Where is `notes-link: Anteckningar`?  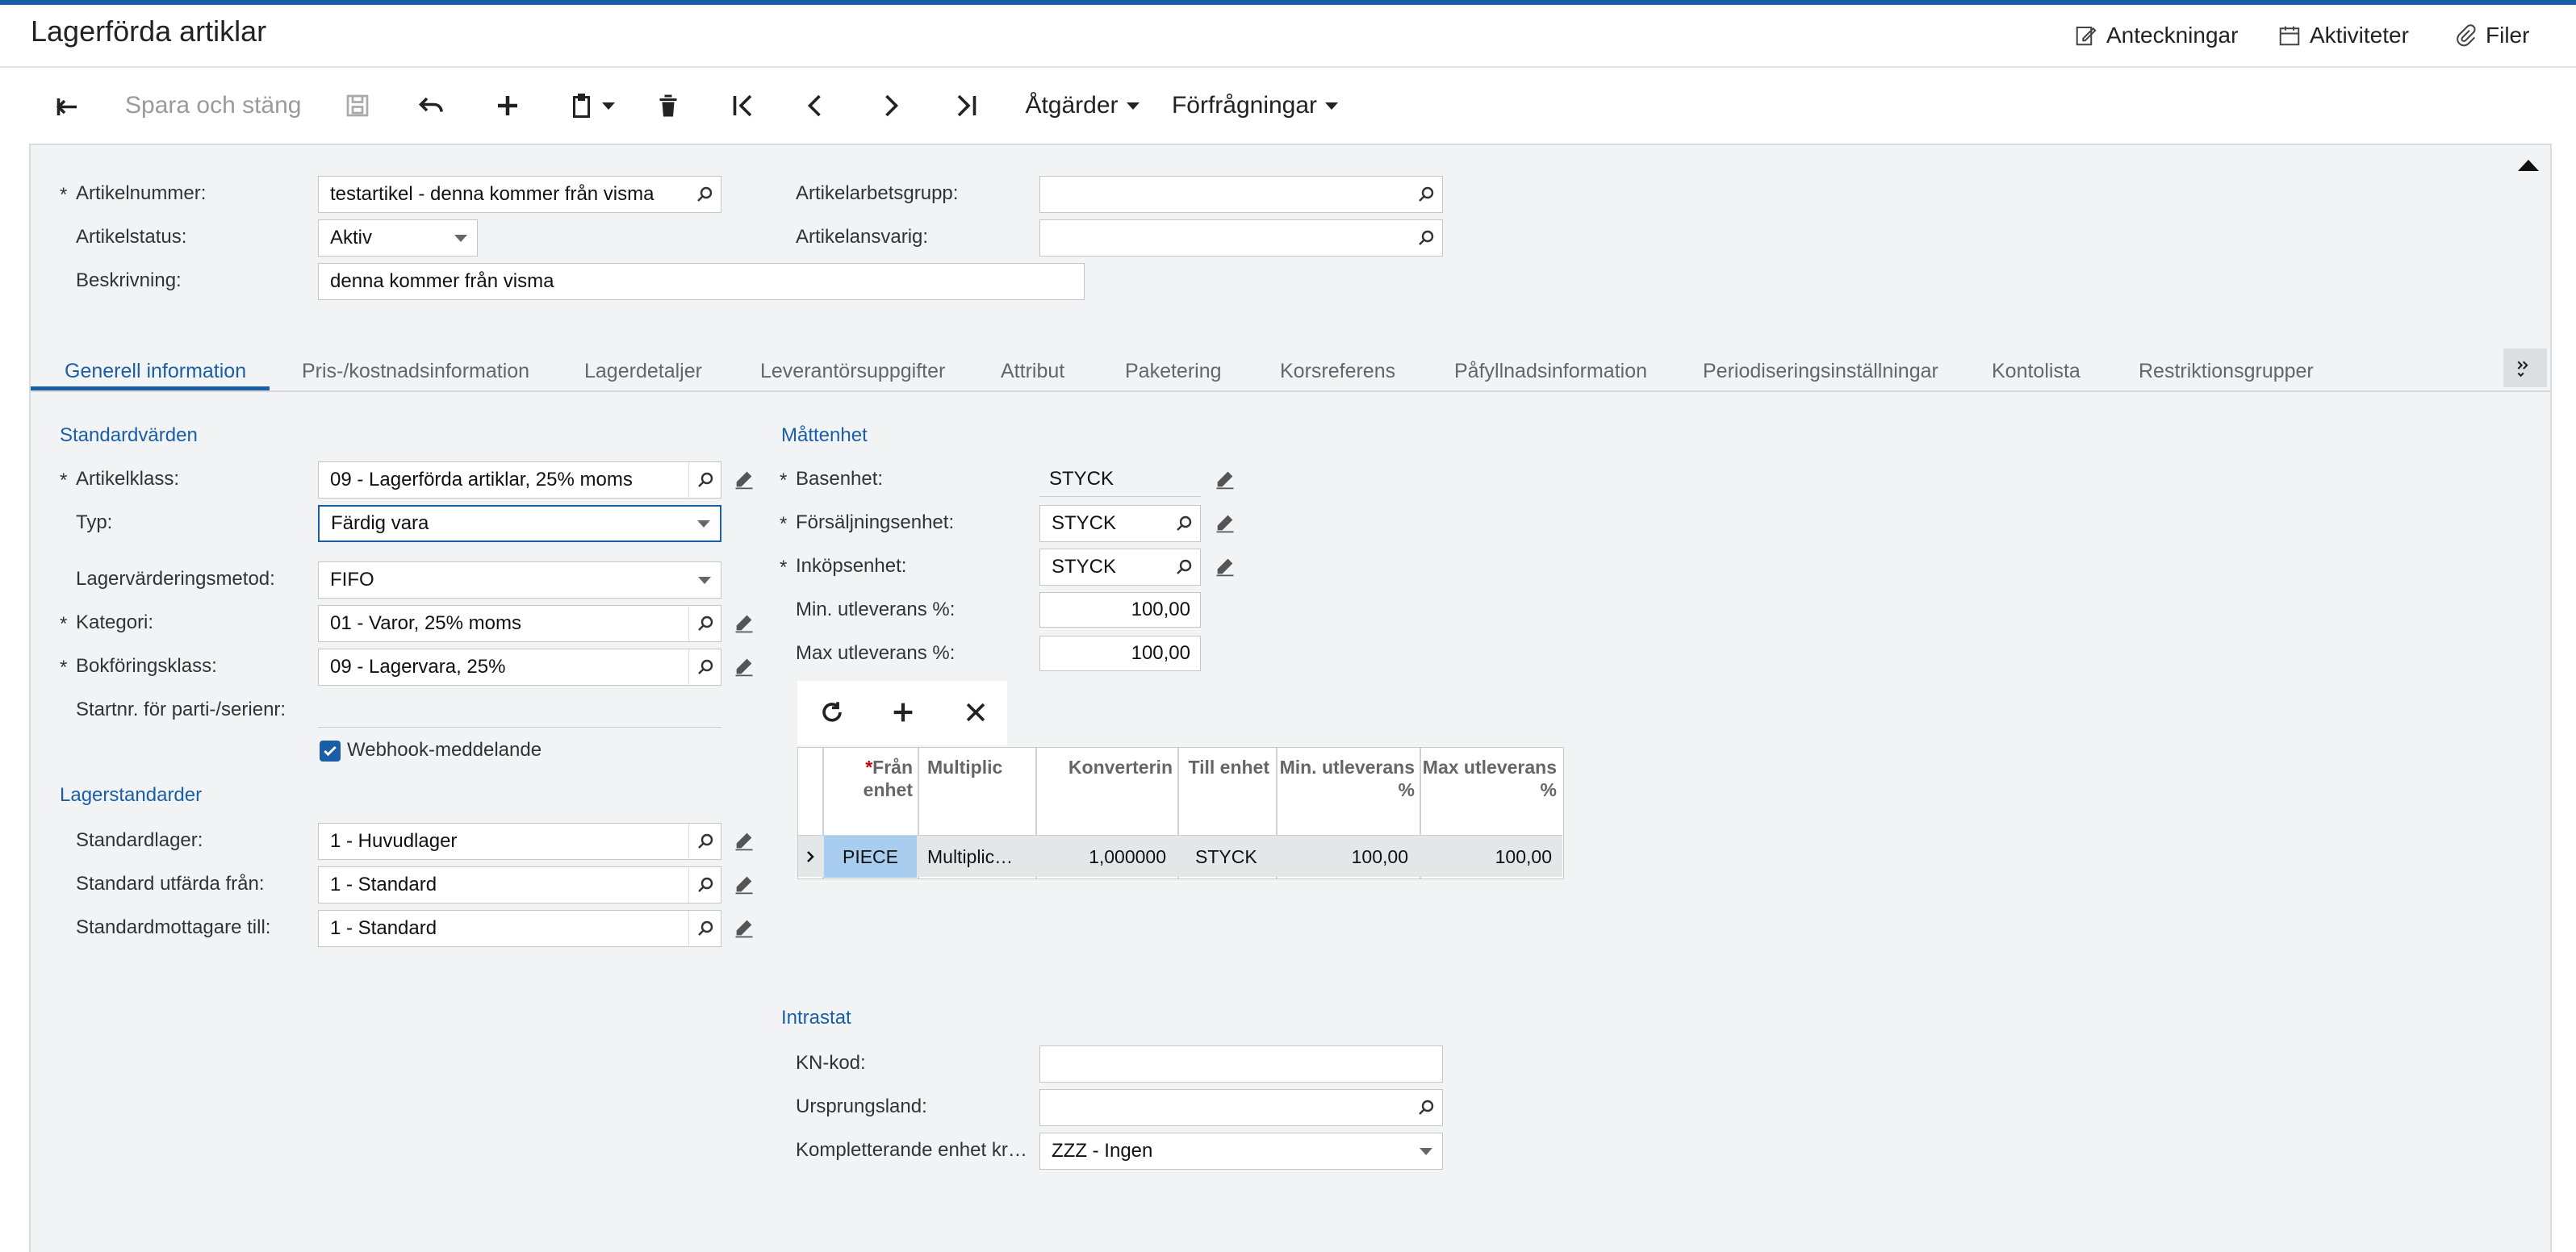
notes-link: Anteckningar is located at coordinates (2156, 35).